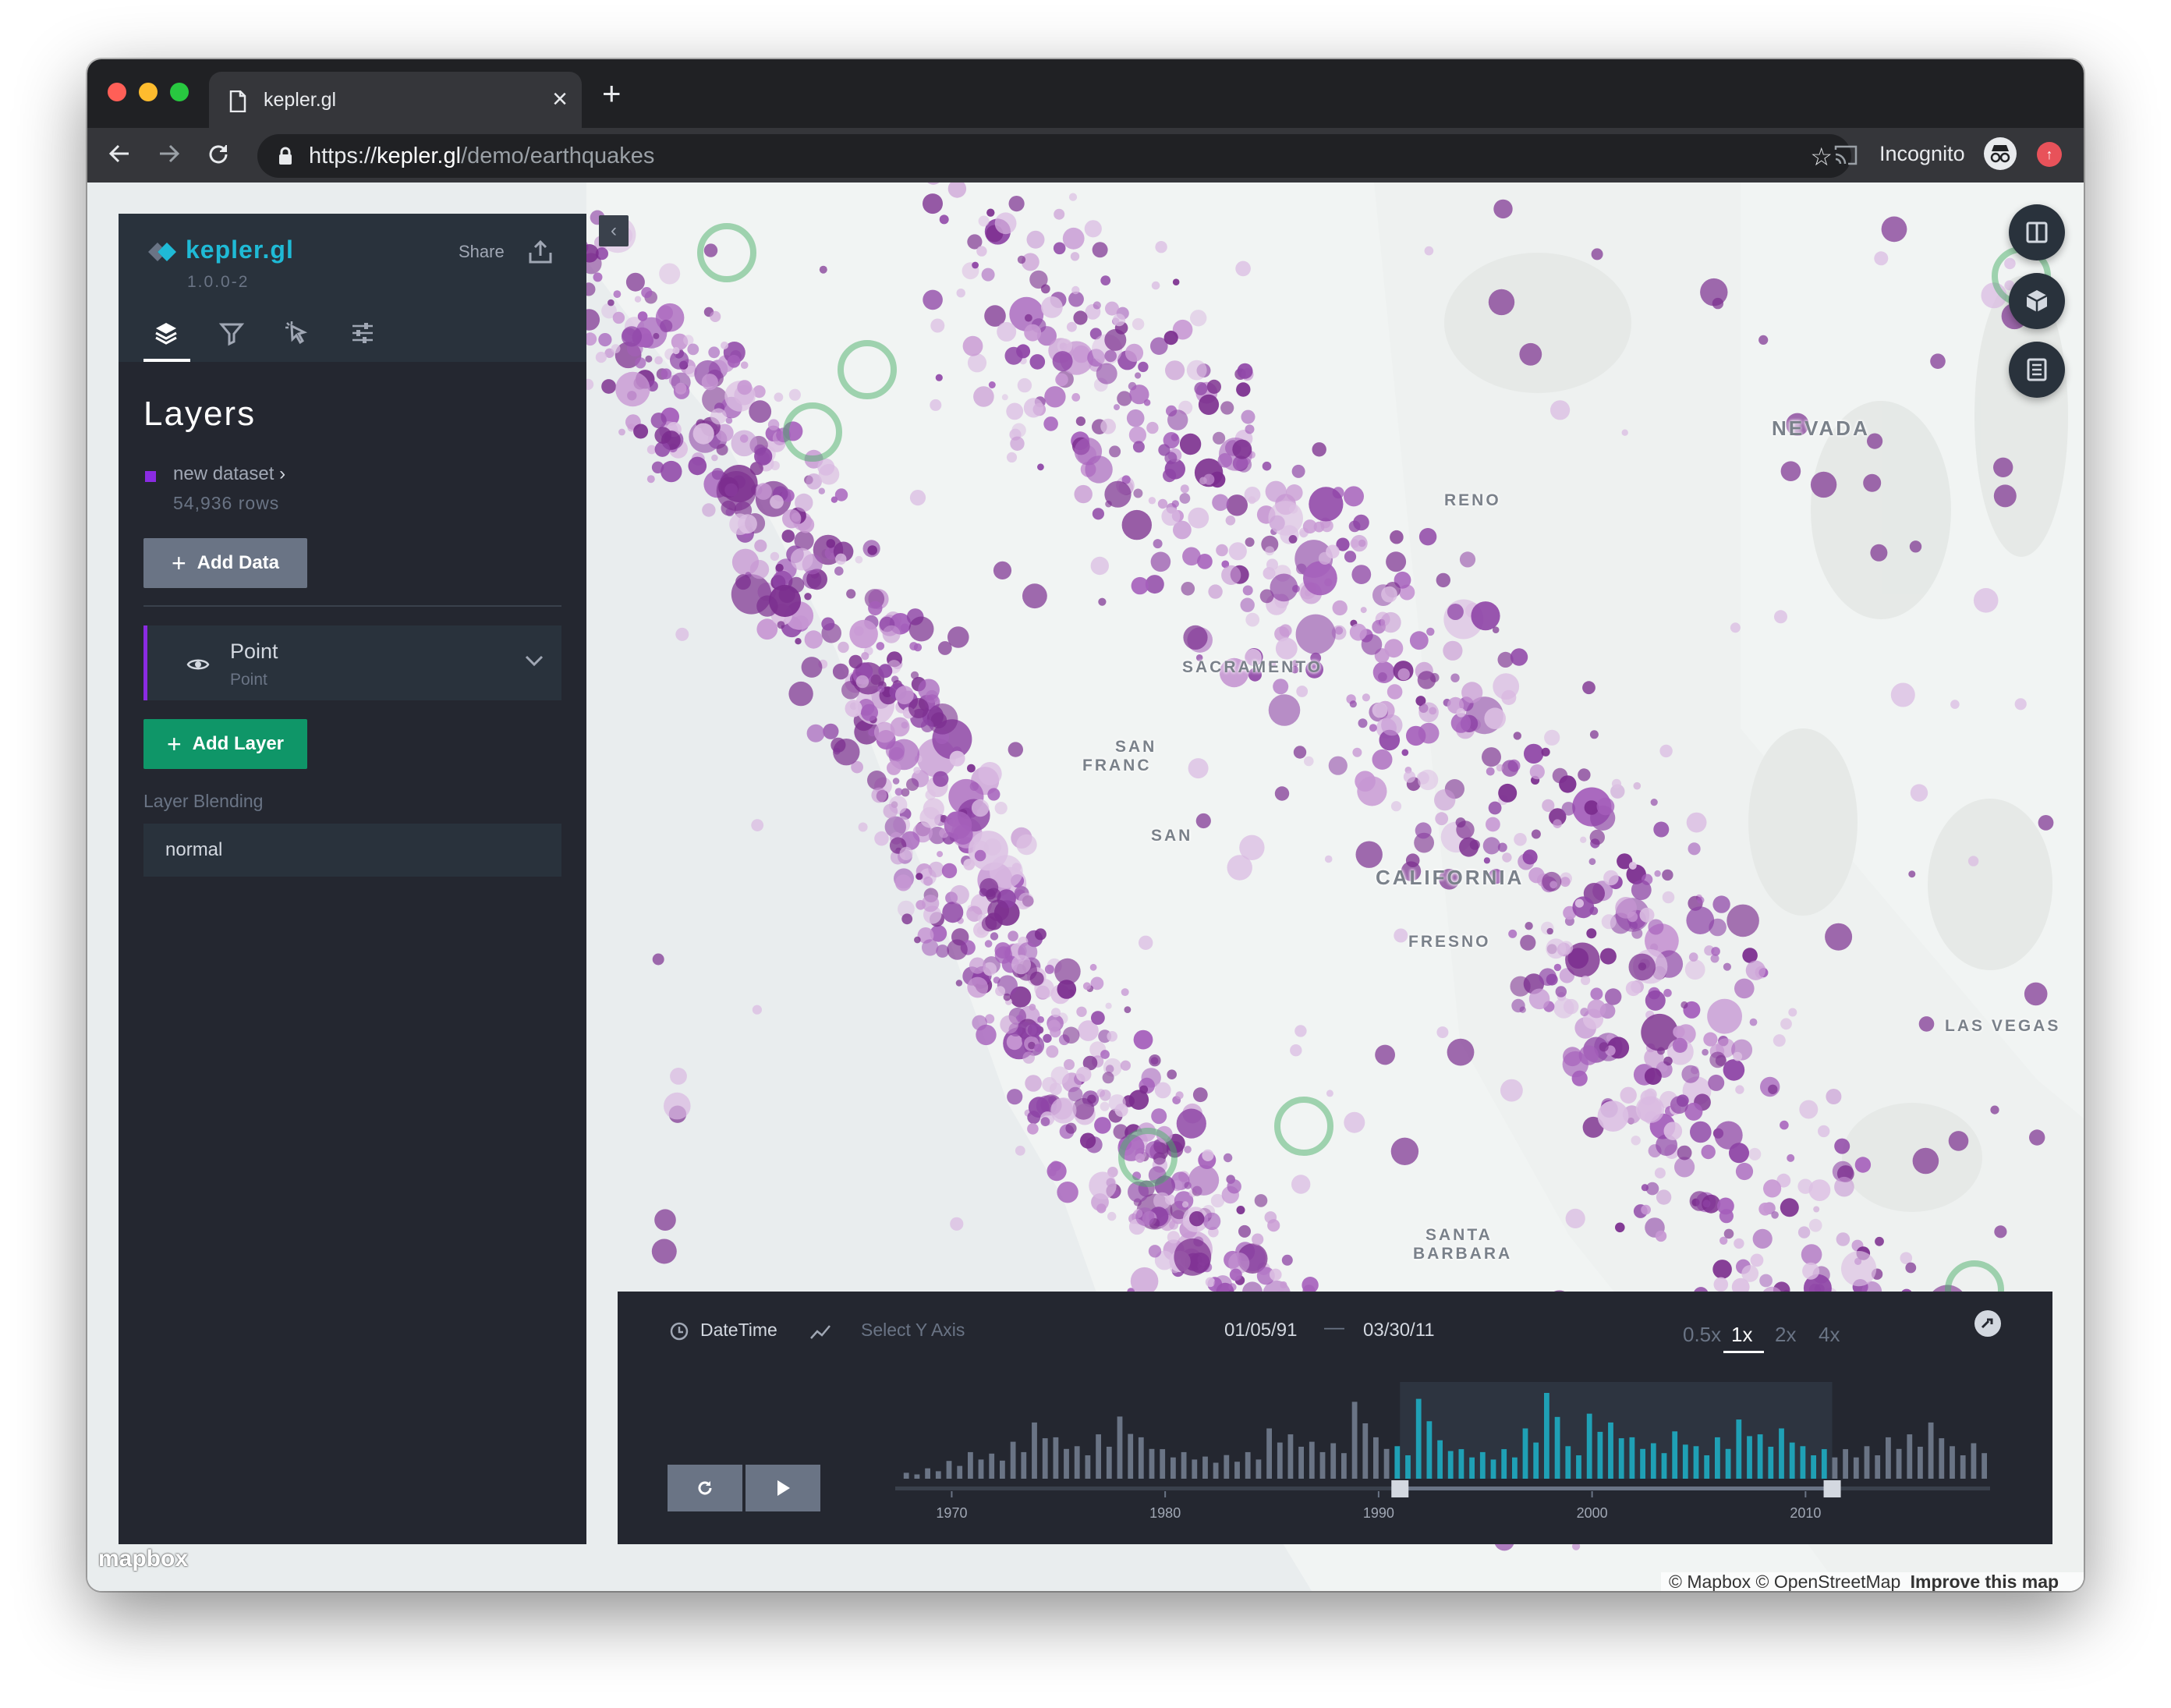 The height and width of the screenshot is (1708, 2171). What do you see at coordinates (179, 92) in the screenshot?
I see `maximize-window-button` at bounding box center [179, 92].